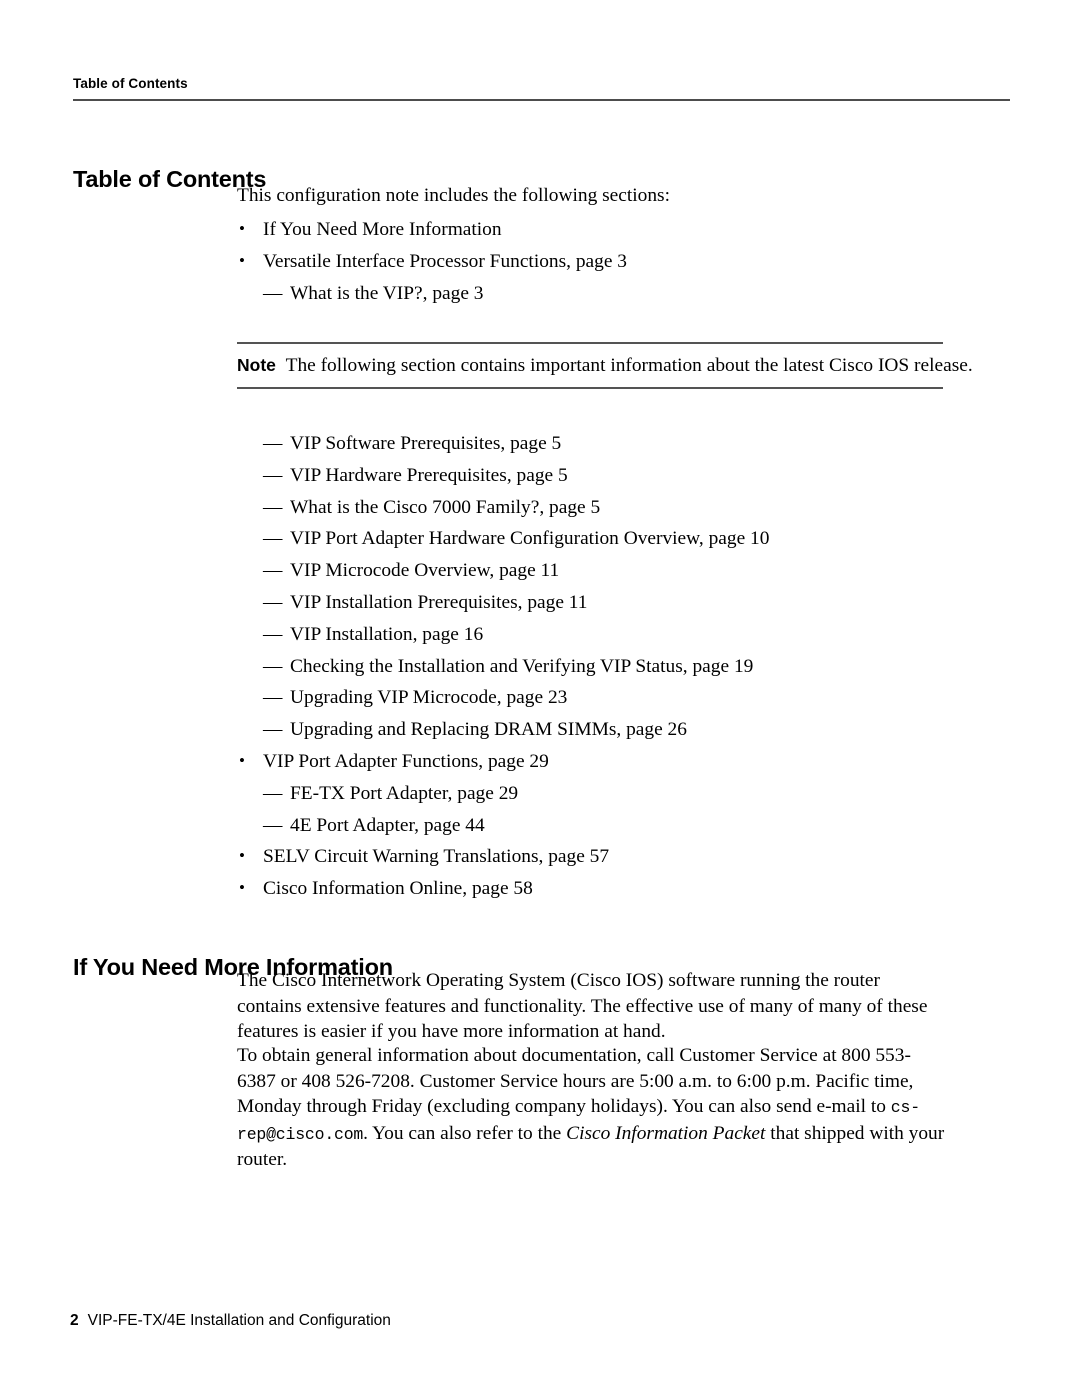 The image size is (1080, 1397). Describe the element at coordinates (387, 825) in the screenshot. I see `toc-entry-label: 4E Port Adapter, page 44` at that location.